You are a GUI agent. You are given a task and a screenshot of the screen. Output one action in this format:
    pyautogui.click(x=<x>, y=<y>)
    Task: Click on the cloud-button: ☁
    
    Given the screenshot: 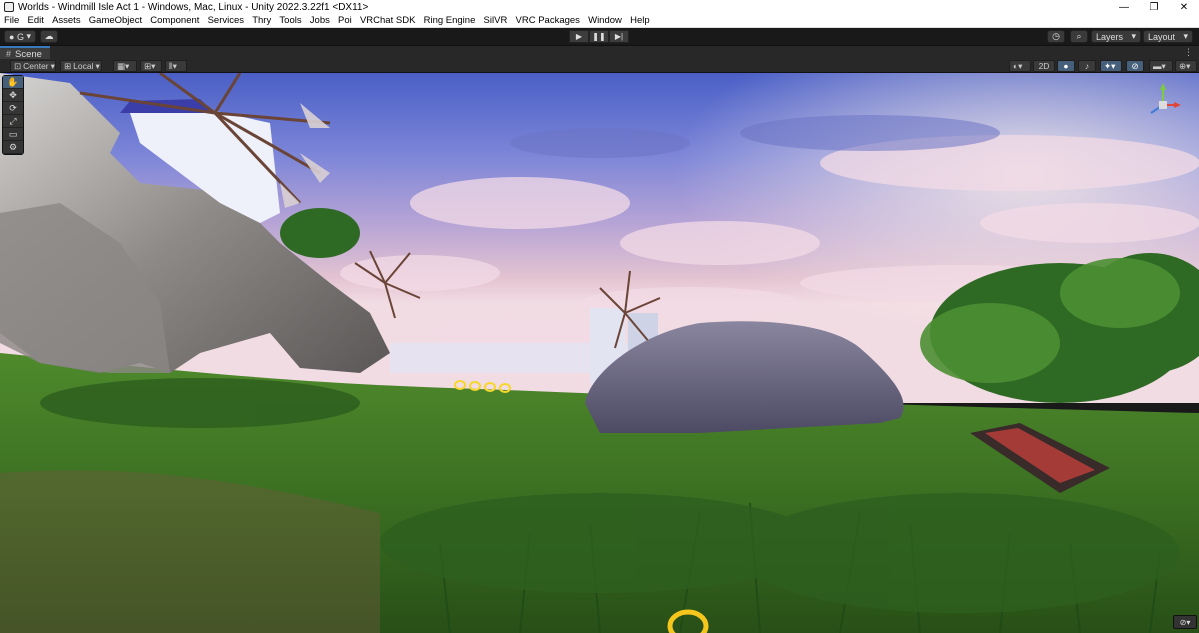 What is the action you would take?
    pyautogui.click(x=49, y=36)
    